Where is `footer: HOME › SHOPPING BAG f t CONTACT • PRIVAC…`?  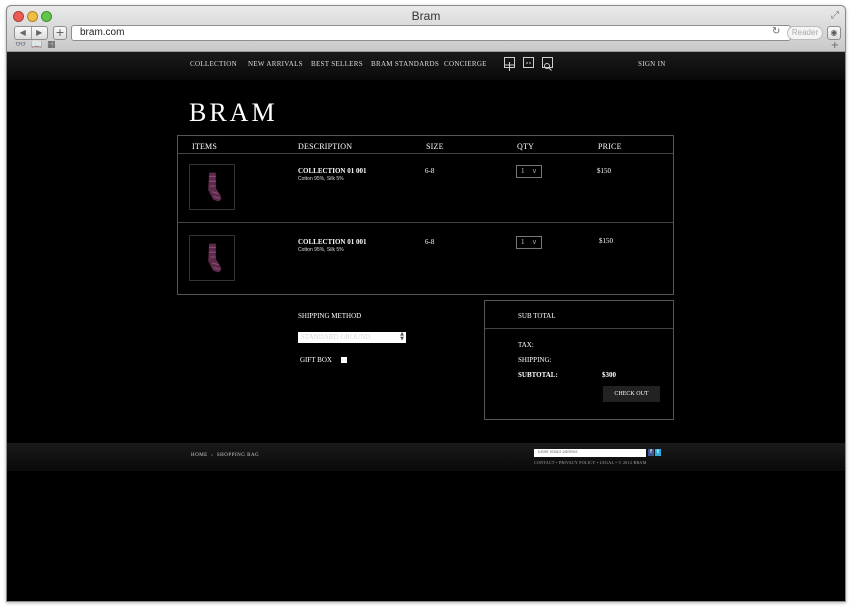
footer: HOME › SHOPPING BAG f t CONTACT • PRIVAC… is located at coordinates (426, 457).